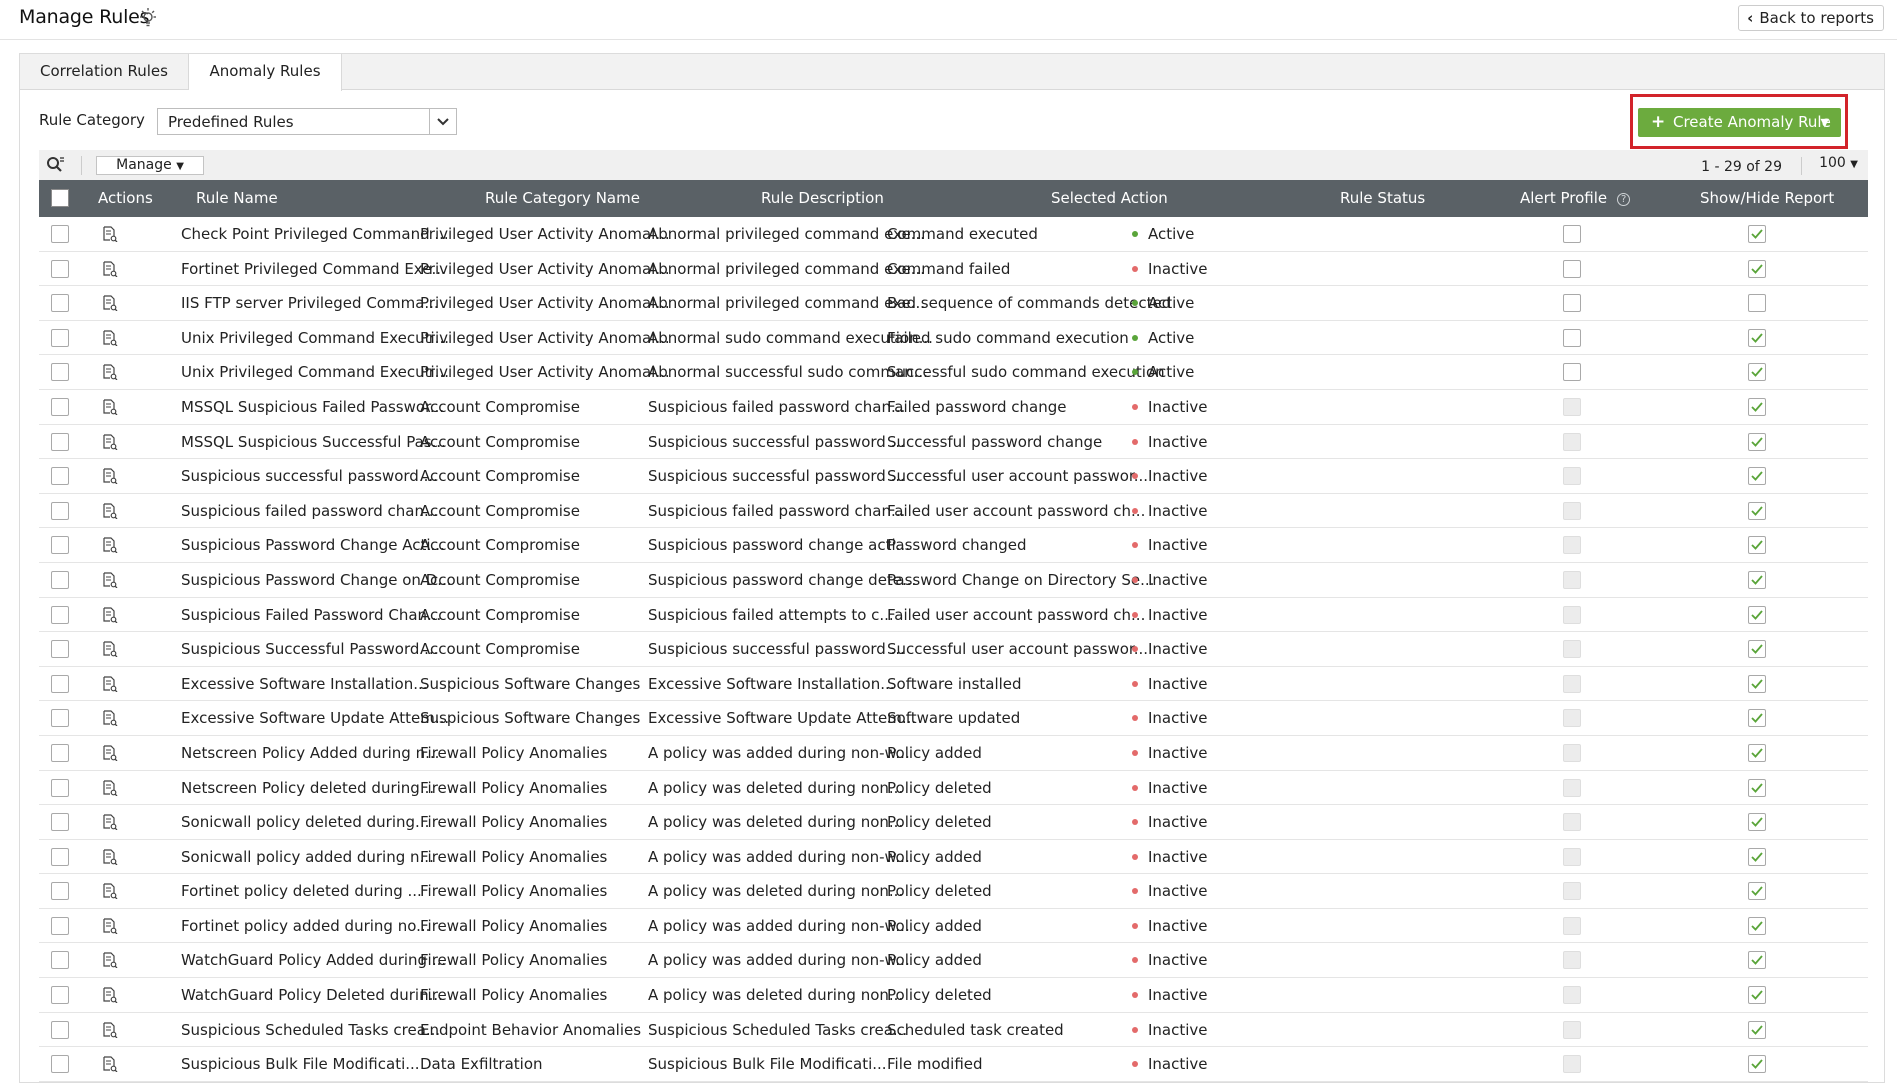  I want to click on rule-category-select: Predefined Rules, so click(307, 121).